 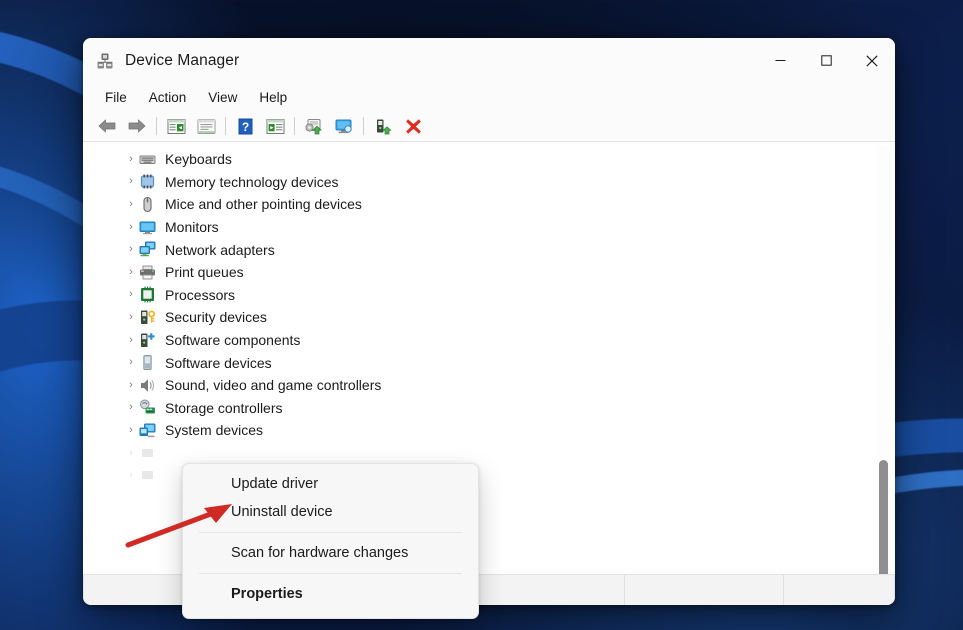 I want to click on tree-item-keyboards: › Keyboards, so click(x=489, y=159).